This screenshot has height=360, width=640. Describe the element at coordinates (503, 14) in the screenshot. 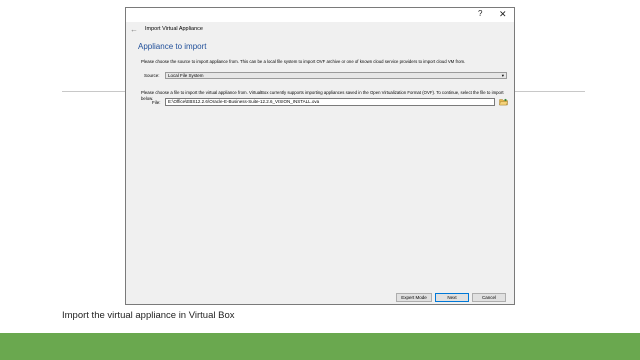

I see `close-button: ✕` at that location.